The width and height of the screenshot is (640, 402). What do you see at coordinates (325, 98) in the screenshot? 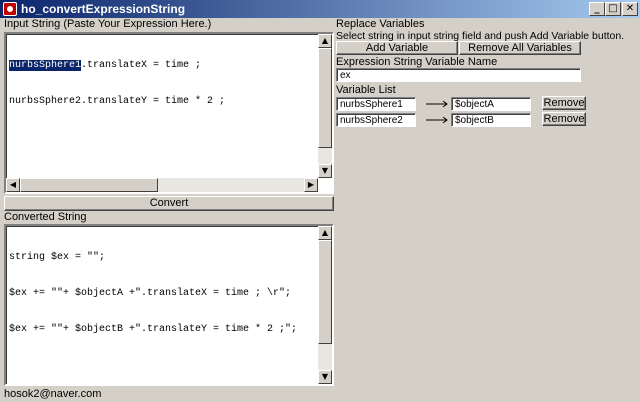
I see `input-vscroll-thumb` at bounding box center [325, 98].